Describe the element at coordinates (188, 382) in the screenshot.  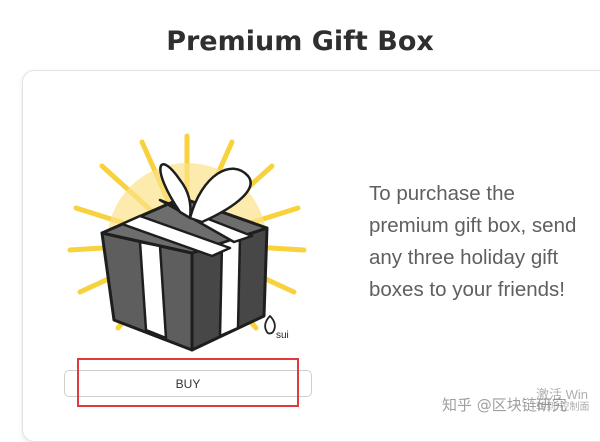
I see `highlight-box` at that location.